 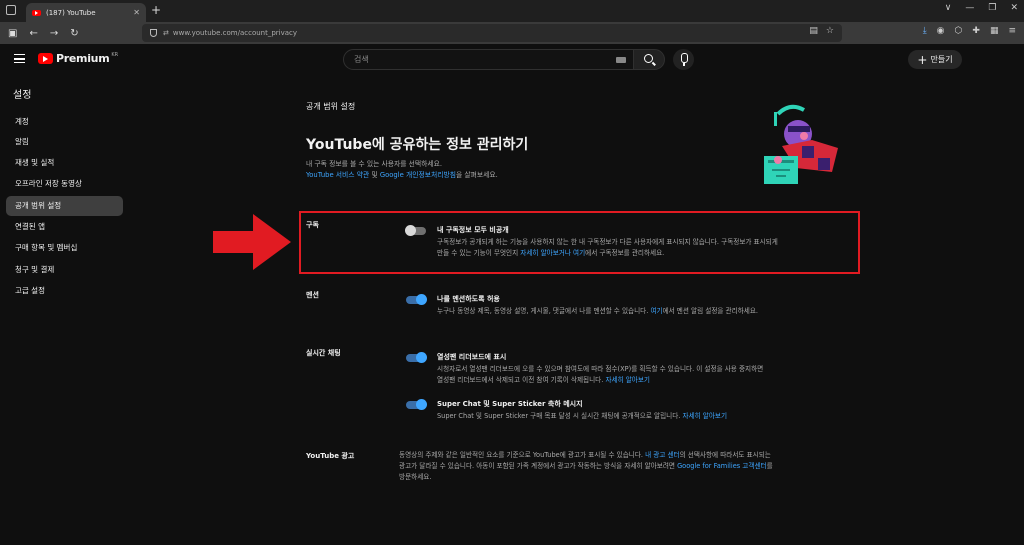 I want to click on sidebar-item-playback: 재생 및 실적, so click(x=64, y=163).